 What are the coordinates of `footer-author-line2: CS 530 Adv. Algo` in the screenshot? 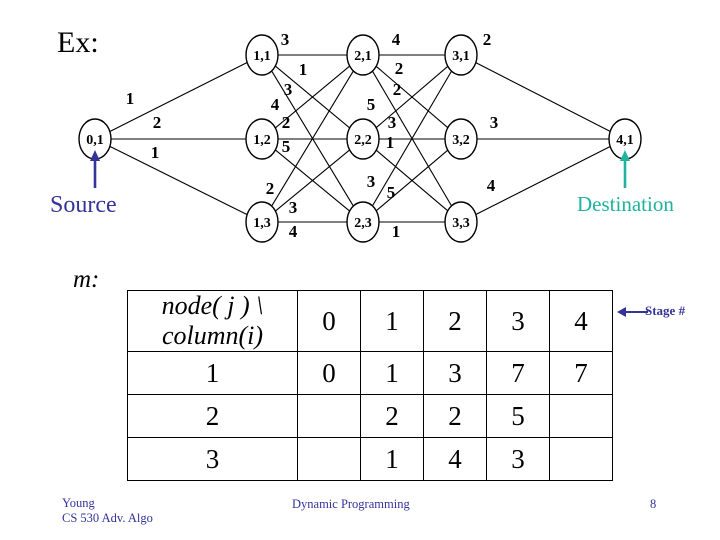 It's located at (107, 518).